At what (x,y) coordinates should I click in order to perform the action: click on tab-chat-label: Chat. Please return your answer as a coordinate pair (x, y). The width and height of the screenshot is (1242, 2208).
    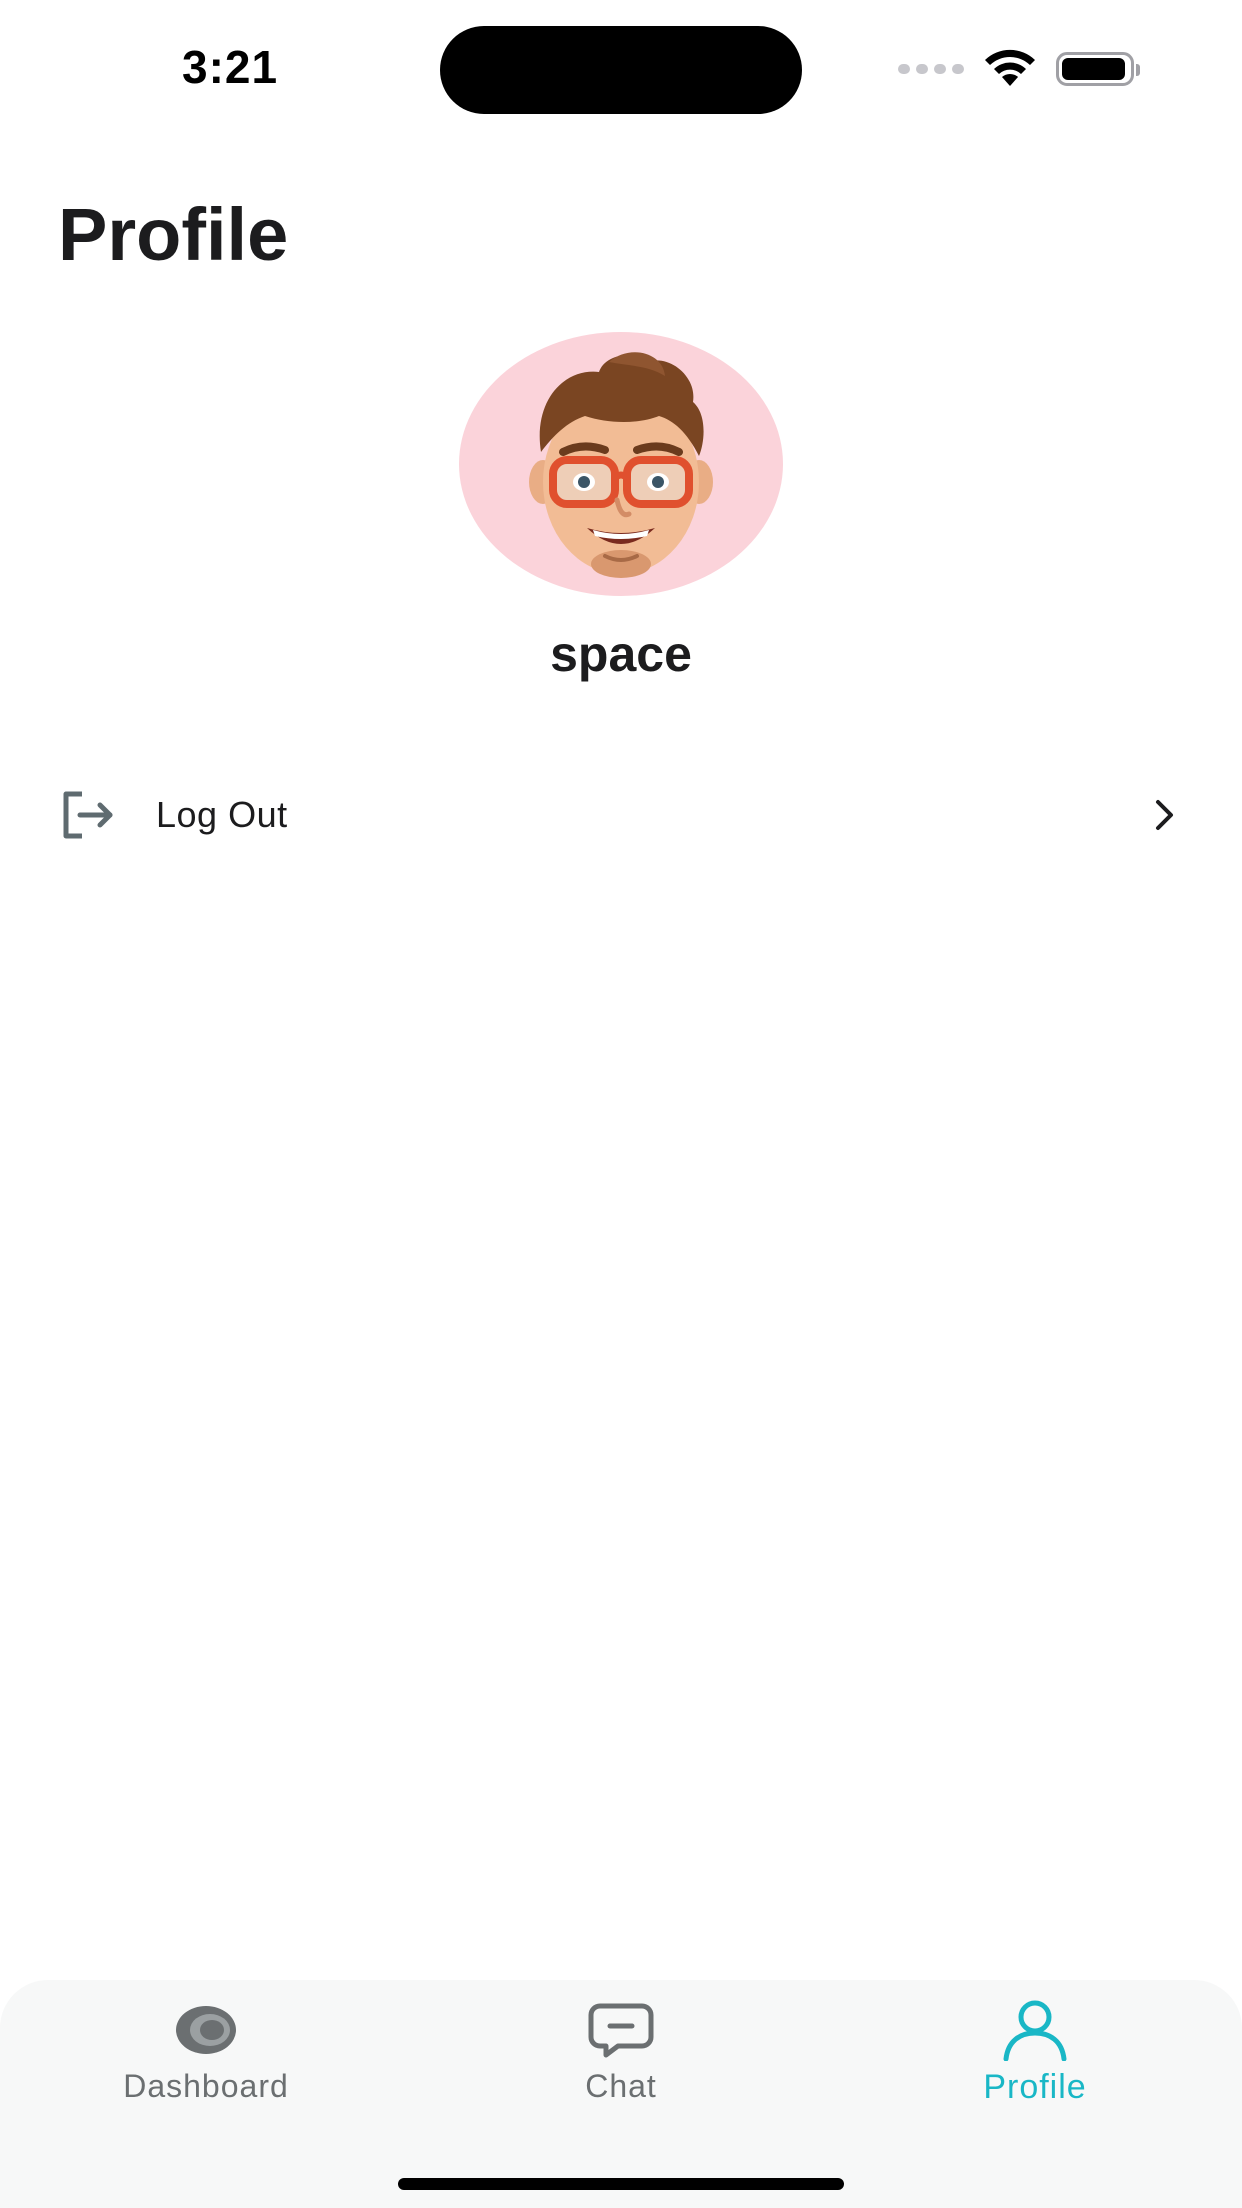
    Looking at the image, I should click on (621, 2086).